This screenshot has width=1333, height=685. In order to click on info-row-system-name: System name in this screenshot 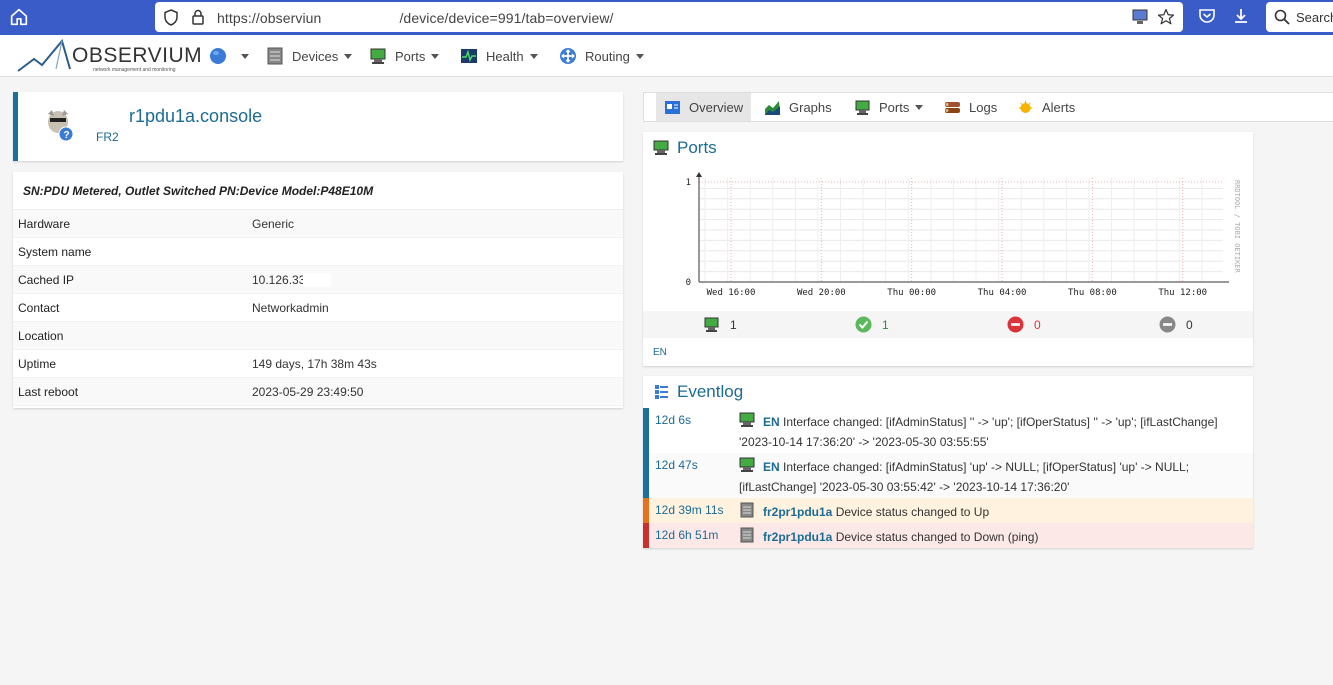, I will do `click(318, 252)`.